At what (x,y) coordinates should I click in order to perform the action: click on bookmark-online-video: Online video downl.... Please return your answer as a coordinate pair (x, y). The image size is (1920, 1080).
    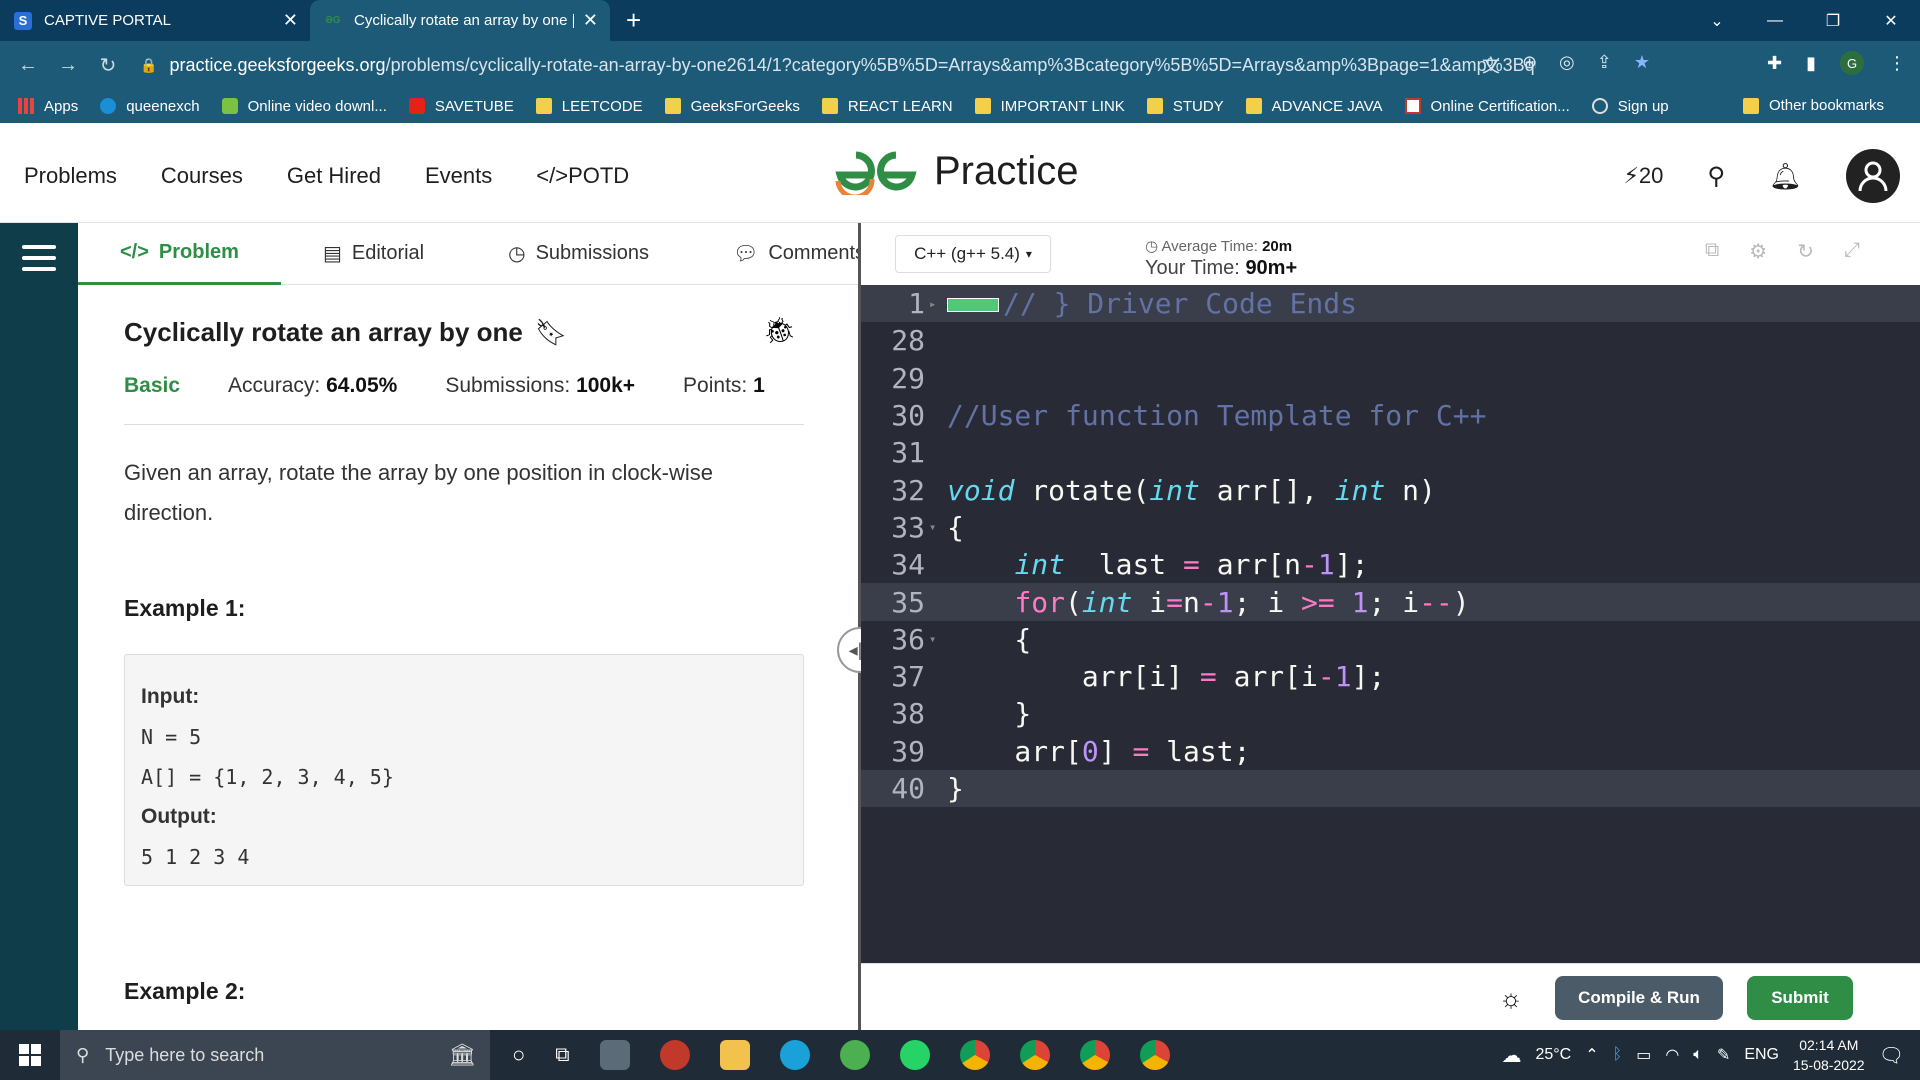
    Looking at the image, I should click on (304, 106).